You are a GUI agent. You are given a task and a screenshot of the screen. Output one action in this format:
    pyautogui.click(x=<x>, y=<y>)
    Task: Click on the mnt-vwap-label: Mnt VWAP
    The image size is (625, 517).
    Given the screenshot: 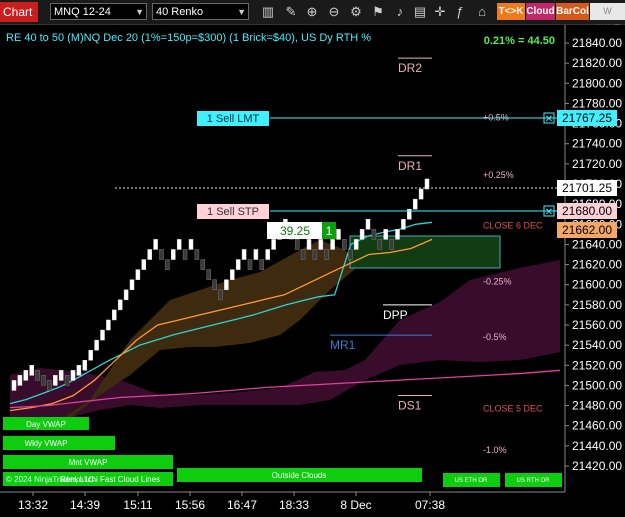 What is the action you would take?
    pyautogui.click(x=88, y=462)
    